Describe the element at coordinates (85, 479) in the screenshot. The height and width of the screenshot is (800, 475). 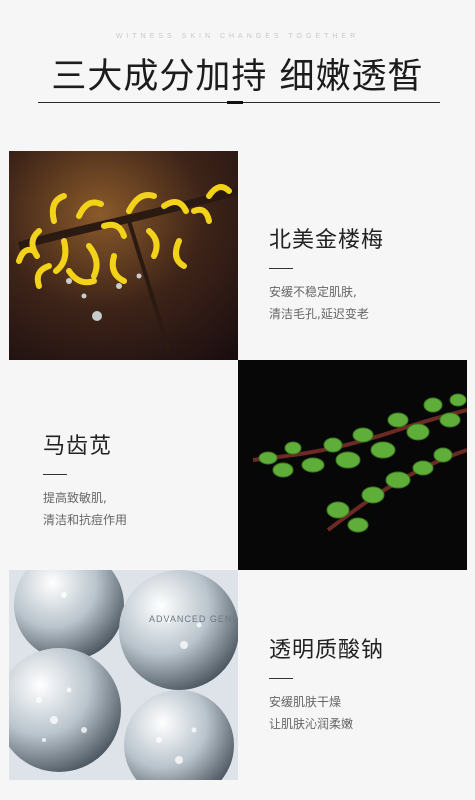
I see `ingredient-purslane: 马齿苋 提高致敏肌, 清洁和抗痘作用` at that location.